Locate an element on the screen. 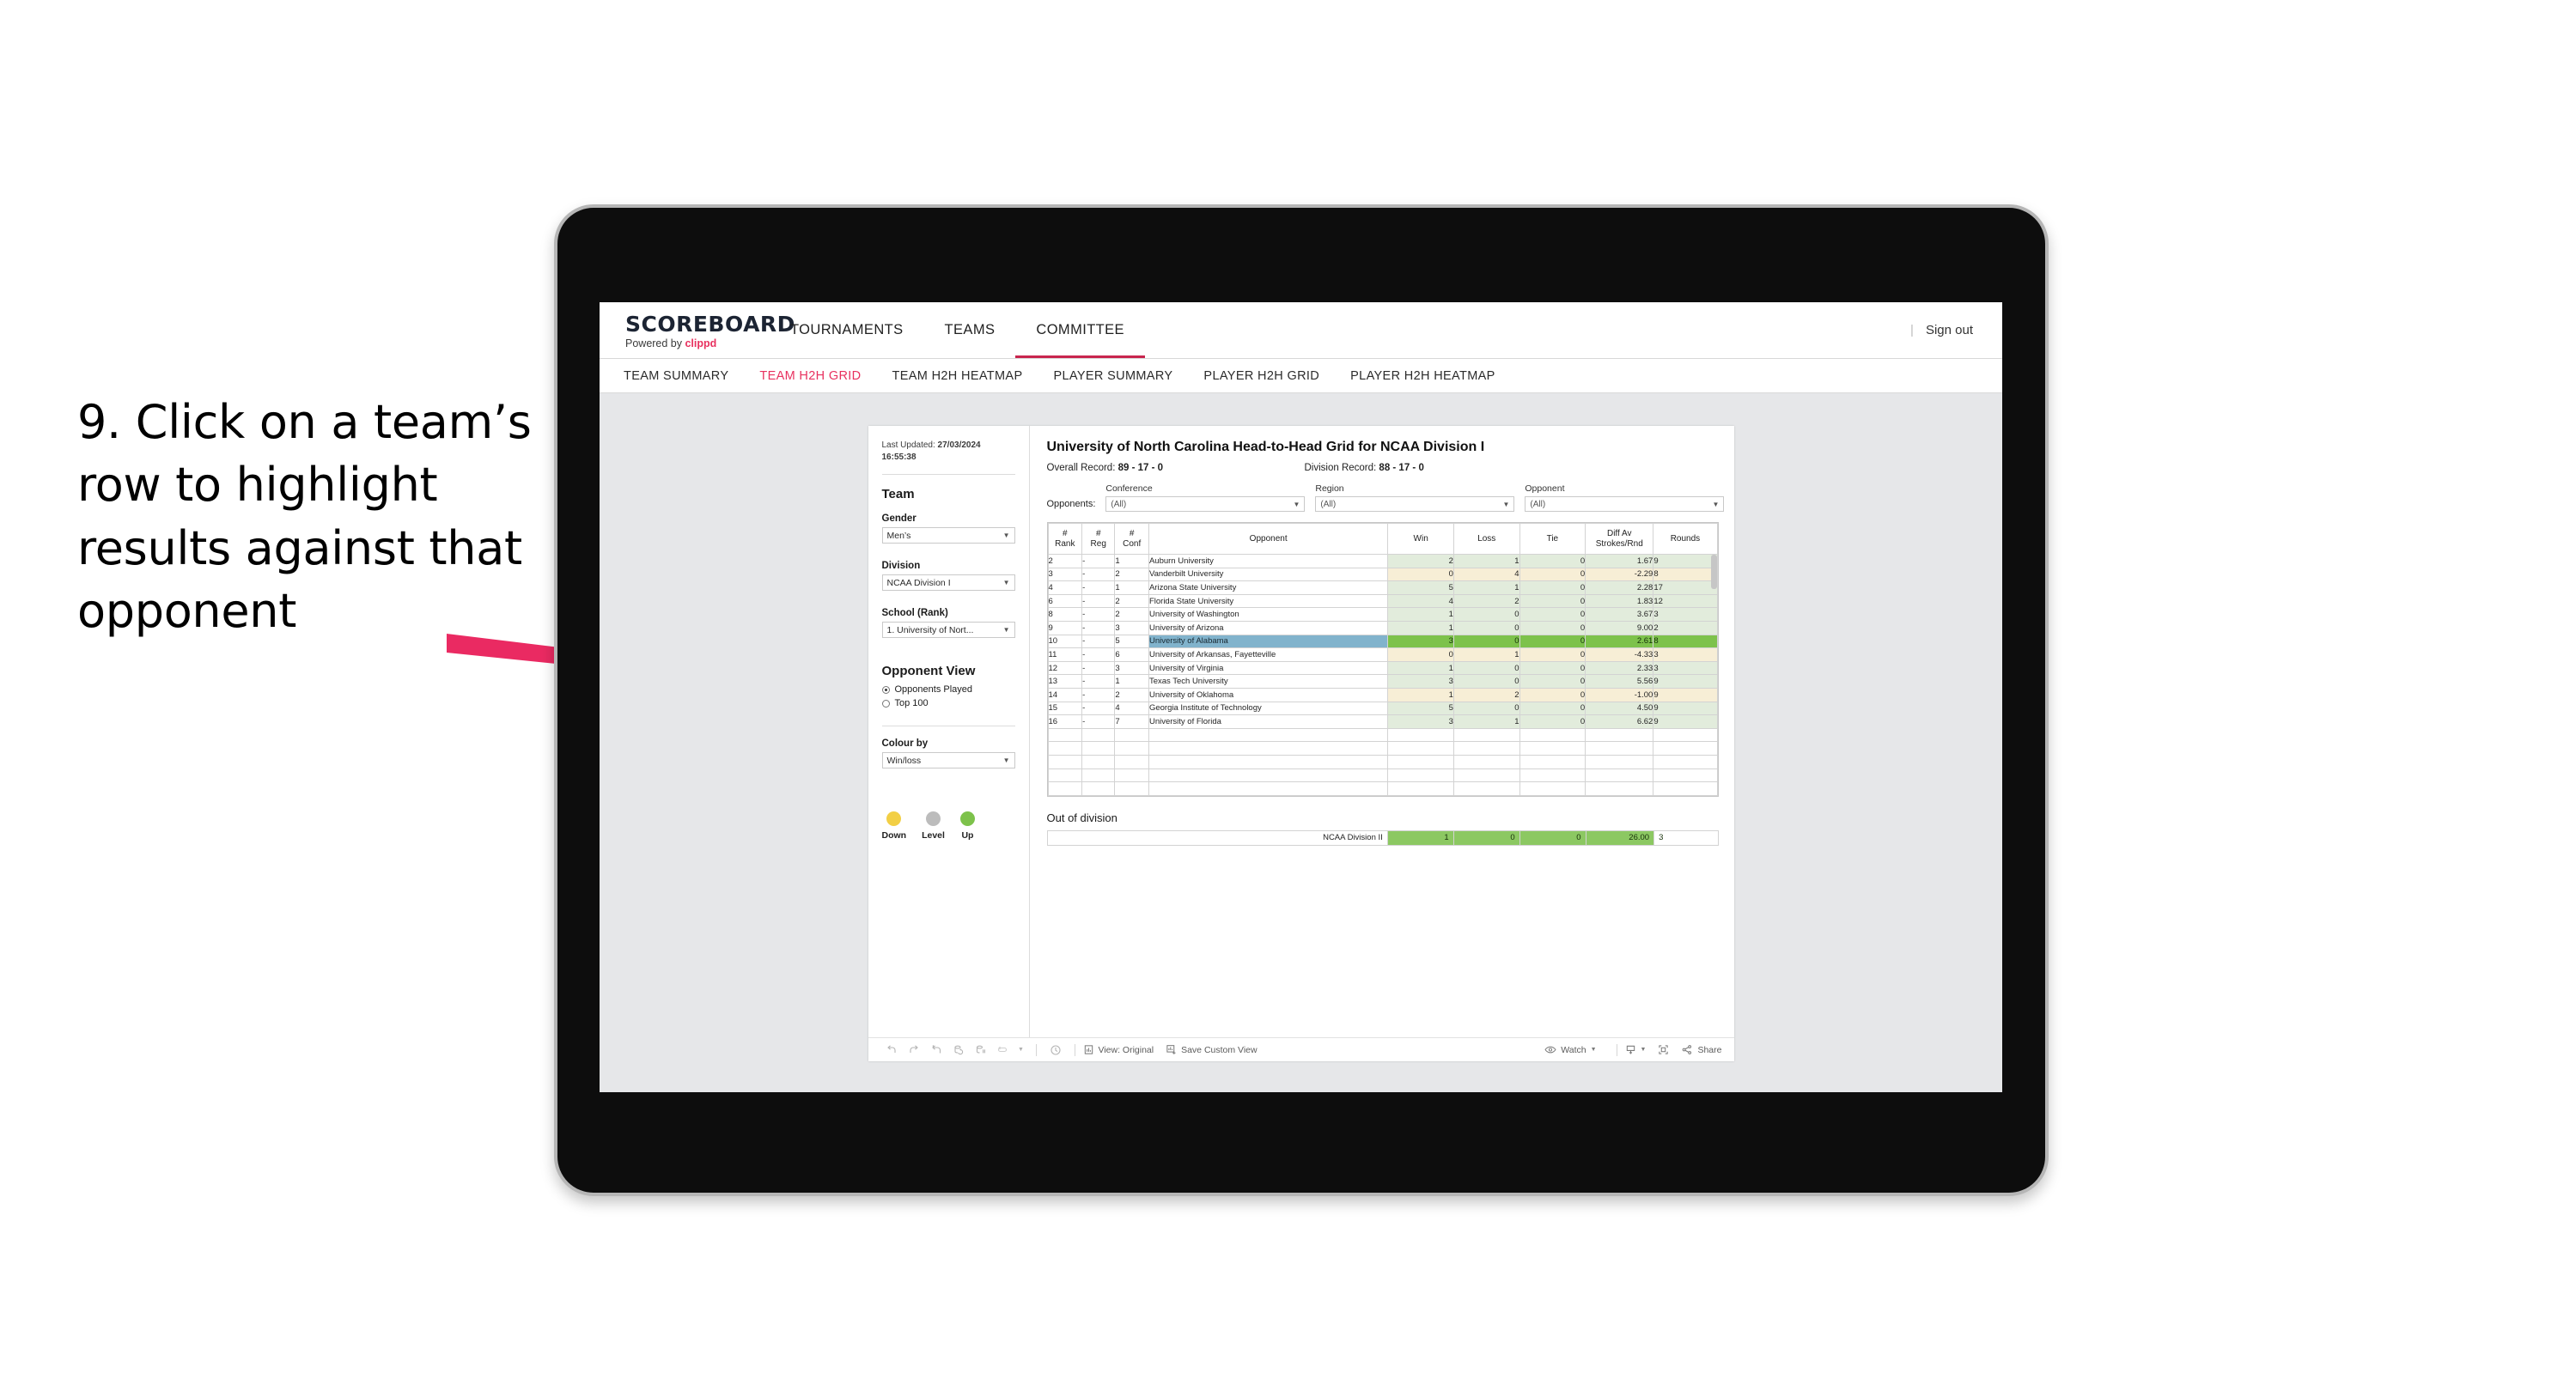  watch-button: Watch ▼ is located at coordinates (1570, 1049).